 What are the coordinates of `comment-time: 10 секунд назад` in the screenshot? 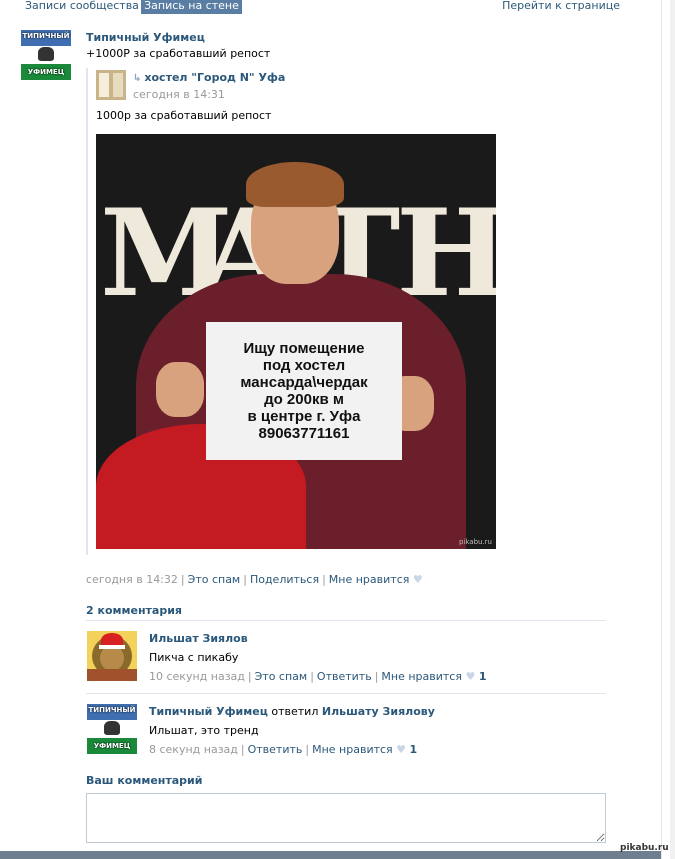 It's located at (197, 676).